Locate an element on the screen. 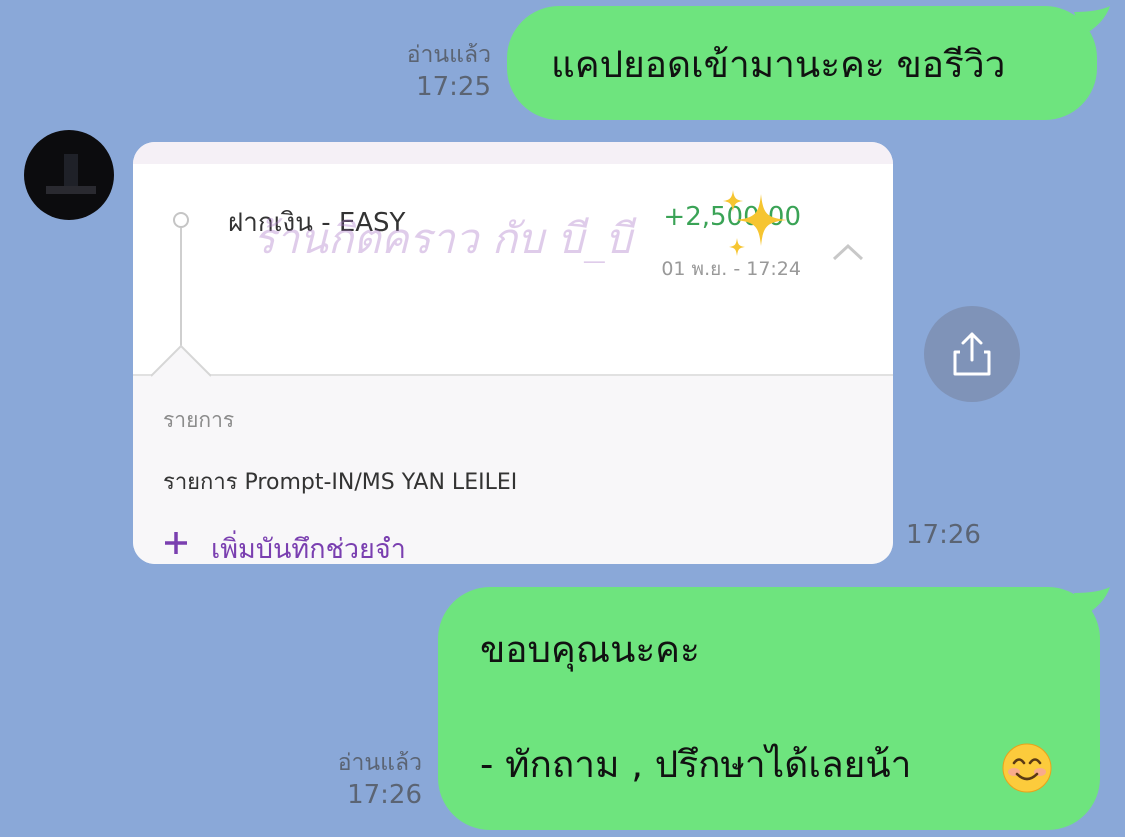 This screenshot has height=837, width=1125. outgoing-message-bubble: แคปยอดเข้ามานะคะ ขอรีวิว is located at coordinates (802, 63).